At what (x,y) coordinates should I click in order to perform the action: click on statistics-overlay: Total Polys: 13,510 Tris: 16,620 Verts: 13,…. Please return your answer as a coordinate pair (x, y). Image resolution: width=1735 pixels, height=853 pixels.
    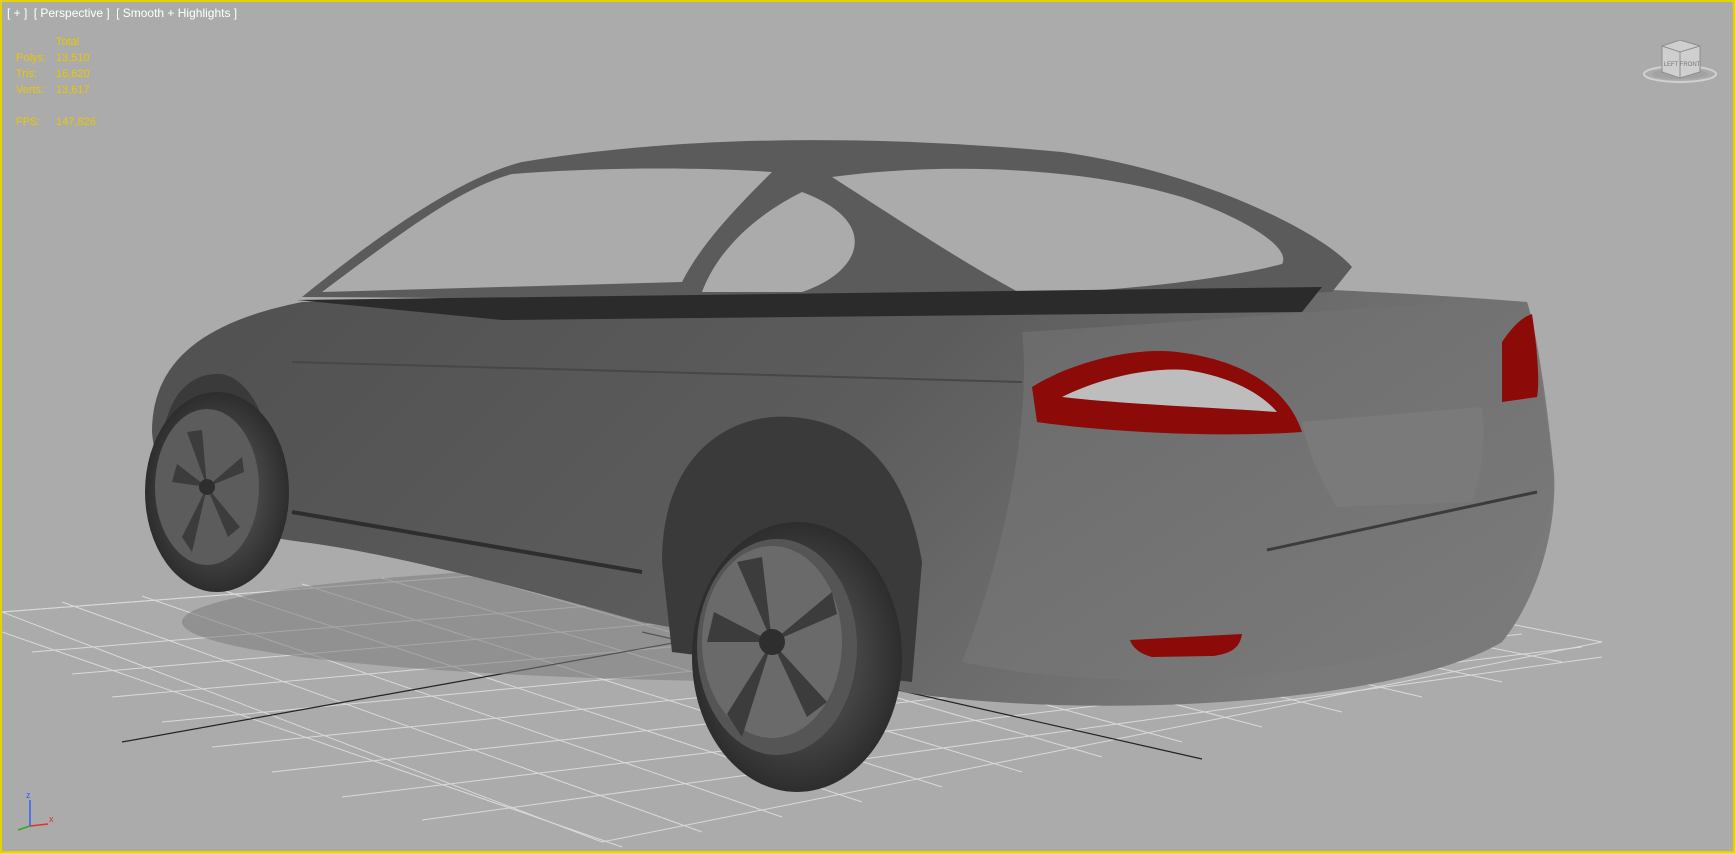
    Looking at the image, I should click on (56, 82).